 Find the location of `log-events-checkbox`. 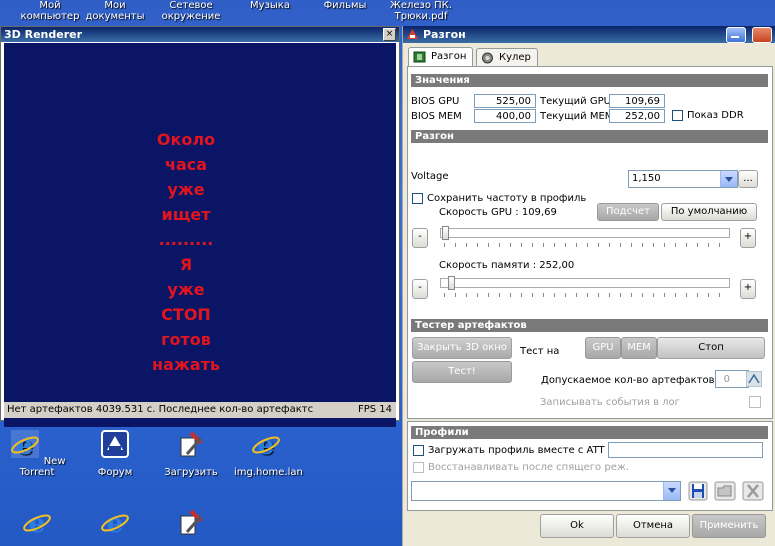

log-events-checkbox is located at coordinates (755, 402).